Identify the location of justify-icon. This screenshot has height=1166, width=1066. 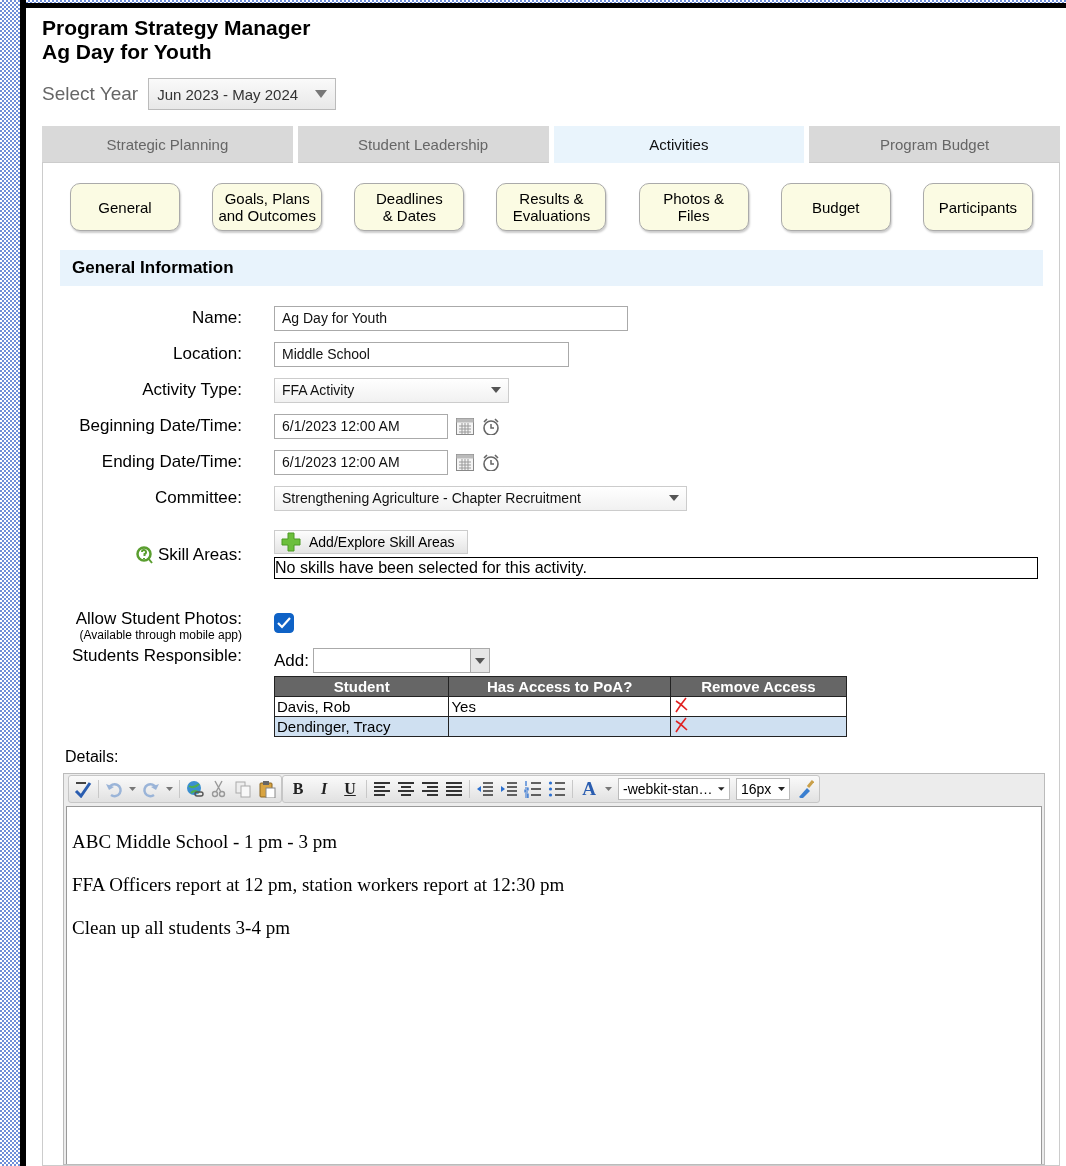
(454, 789).